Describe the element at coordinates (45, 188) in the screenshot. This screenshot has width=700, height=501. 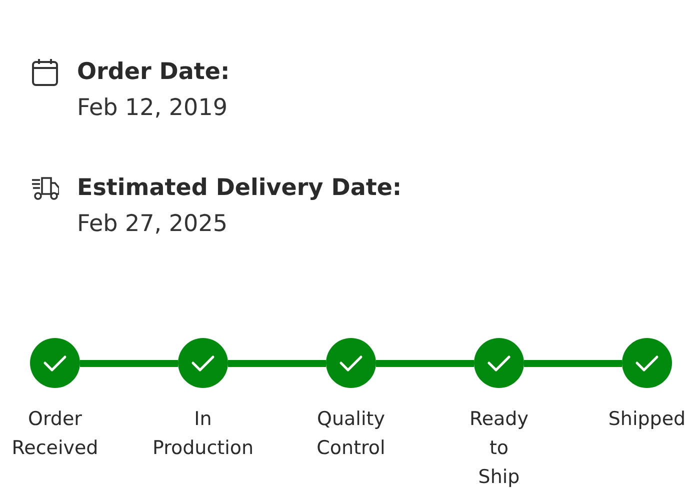
I see `truck-icon` at that location.